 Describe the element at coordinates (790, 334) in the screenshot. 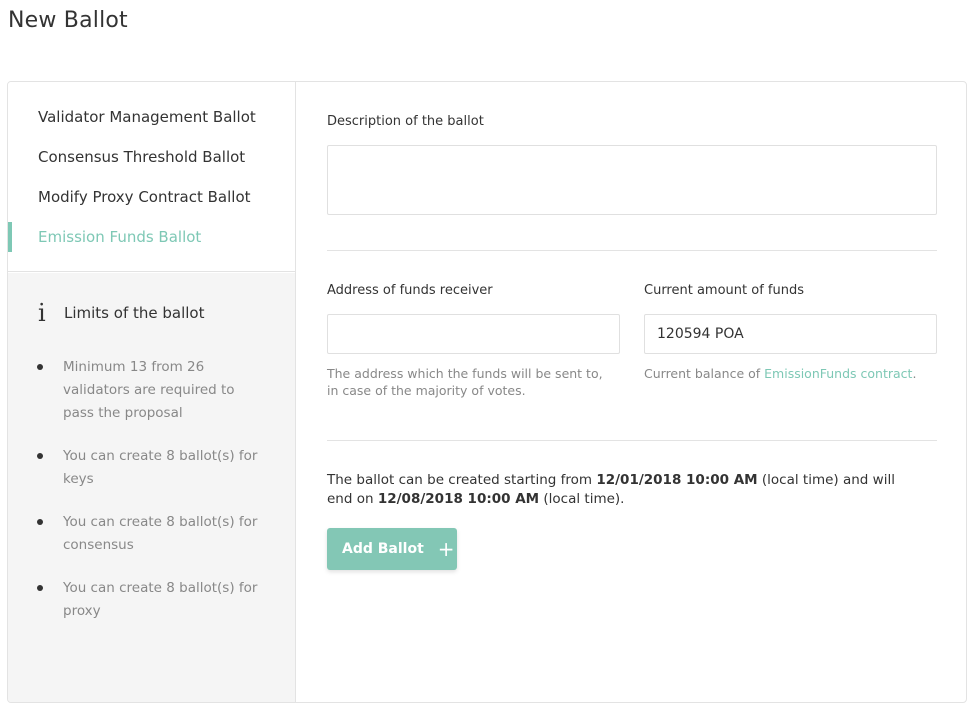

I see `current-funds-field` at that location.